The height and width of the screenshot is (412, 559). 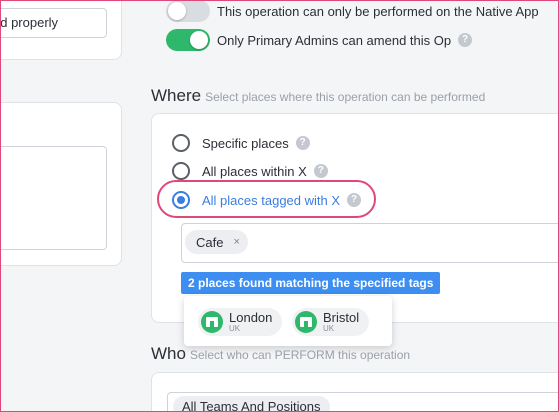 I want to click on place-chip-london: London UK, so click(x=240, y=322).